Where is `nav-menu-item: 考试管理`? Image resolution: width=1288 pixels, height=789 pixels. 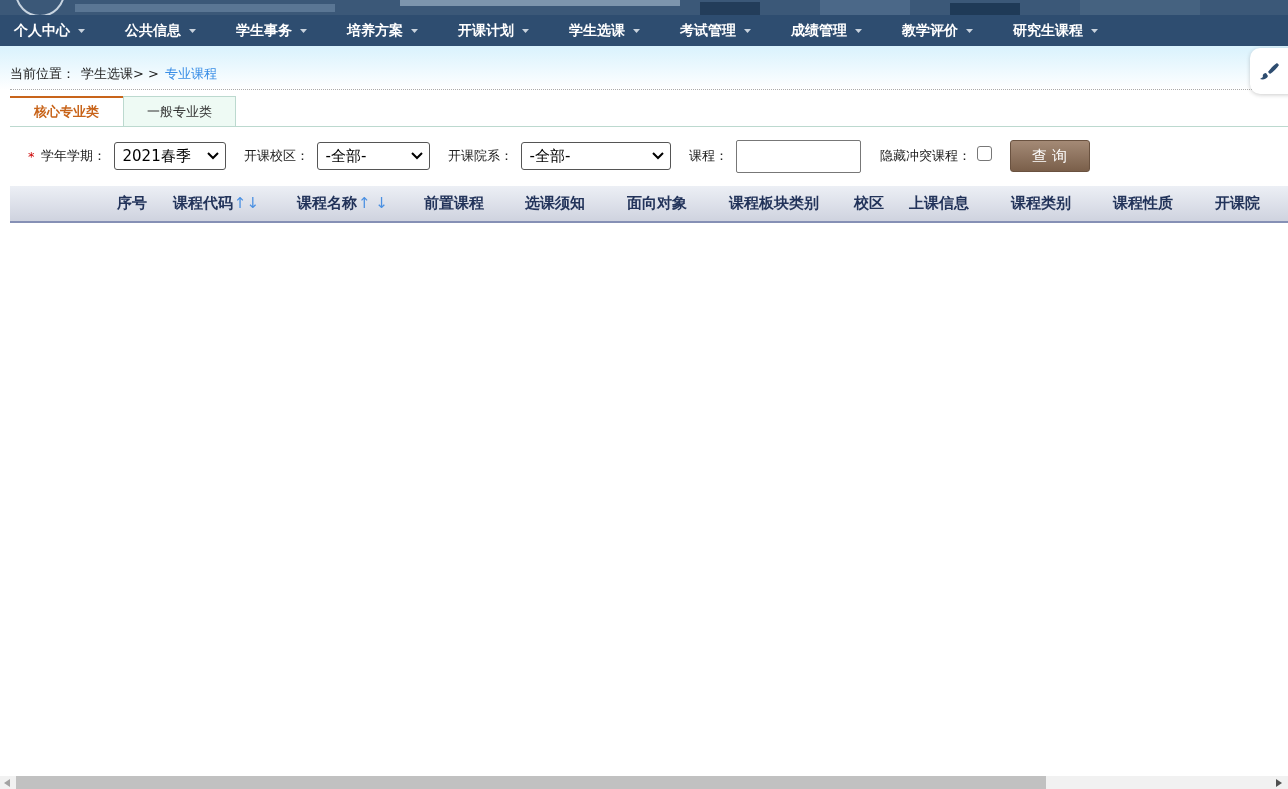
nav-menu-item: 考试管理 is located at coordinates (725, 30).